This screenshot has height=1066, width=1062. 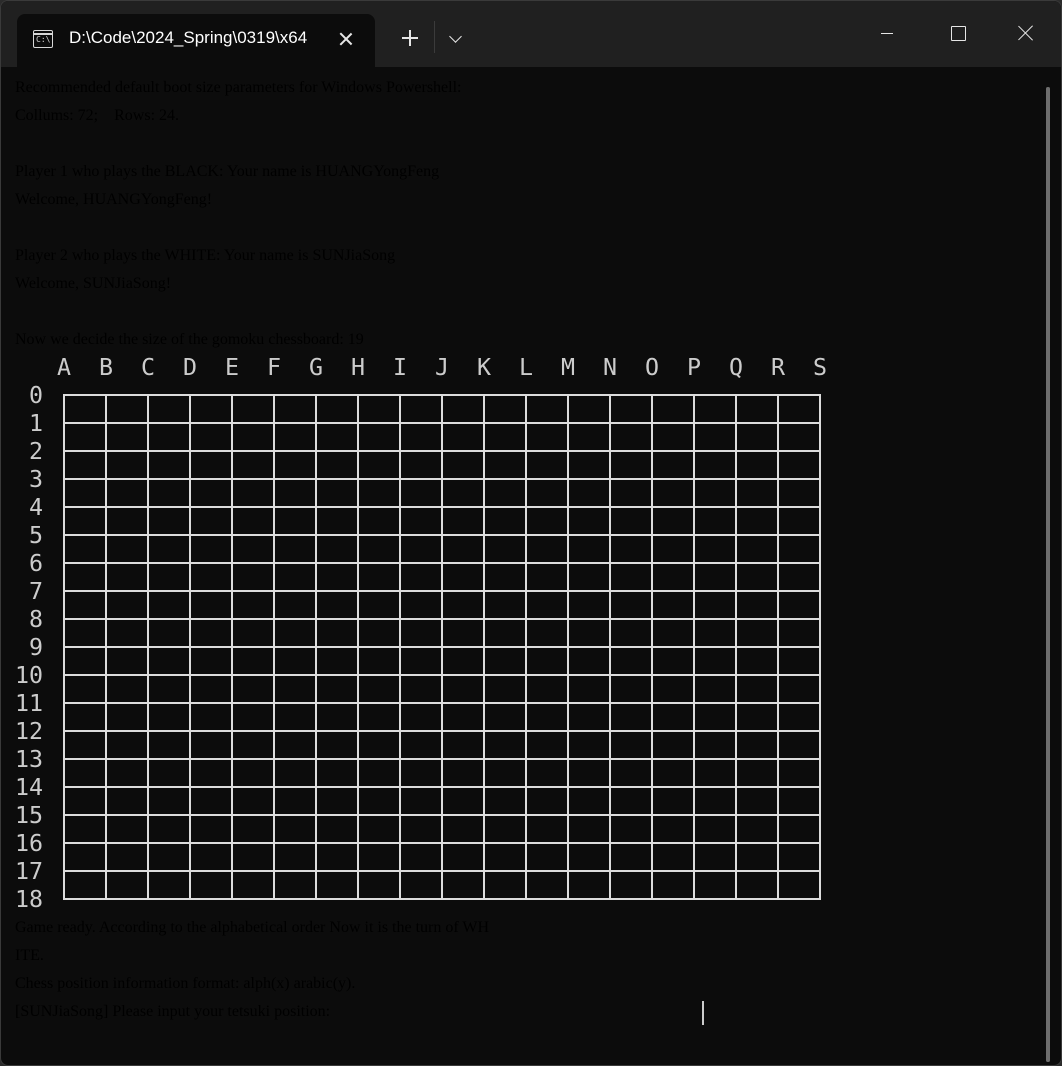 I want to click on board-column-label: B, so click(x=106, y=367).